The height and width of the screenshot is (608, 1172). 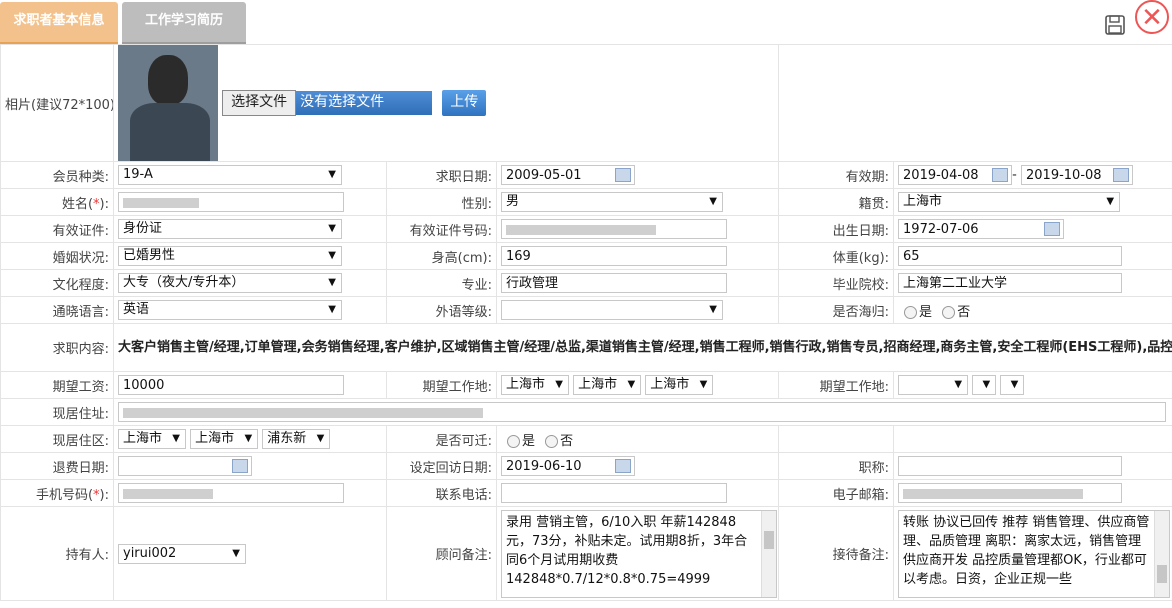 What do you see at coordinates (836, 256) in the screenshot?
I see `weight-label: 体重(kg):` at bounding box center [836, 256].